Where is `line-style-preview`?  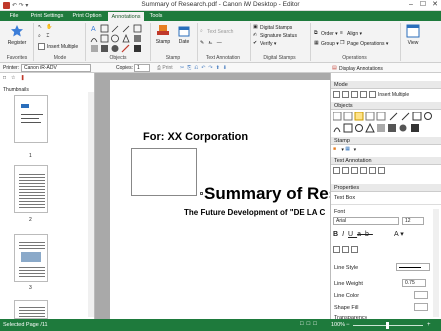
line-style-preview is located at coordinates (410, 267).